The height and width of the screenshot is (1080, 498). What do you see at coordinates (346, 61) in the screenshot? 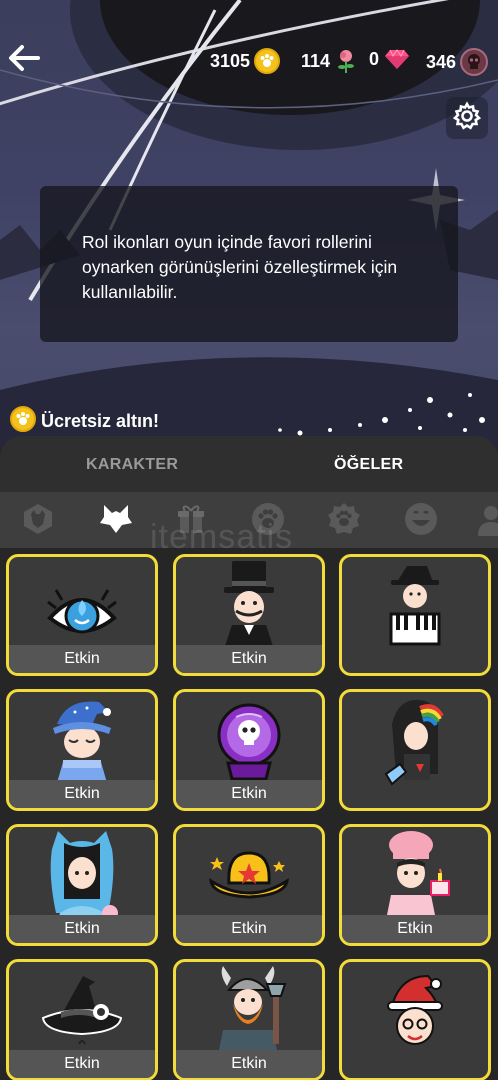
I see `rose-icon` at bounding box center [346, 61].